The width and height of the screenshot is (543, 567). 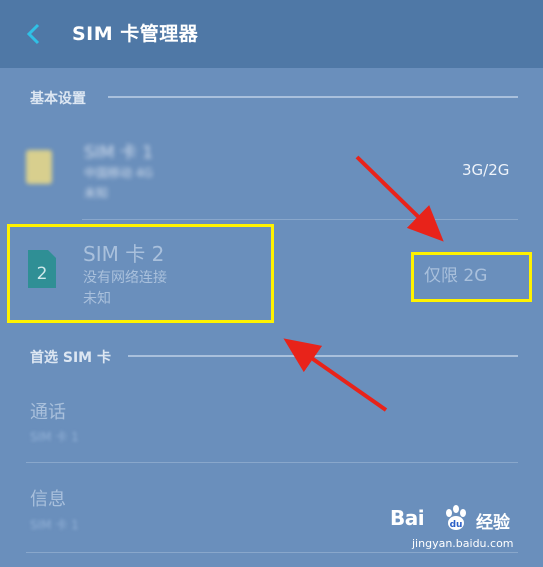 I want to click on watermark-brand-suffix: 经验, so click(x=493, y=523).